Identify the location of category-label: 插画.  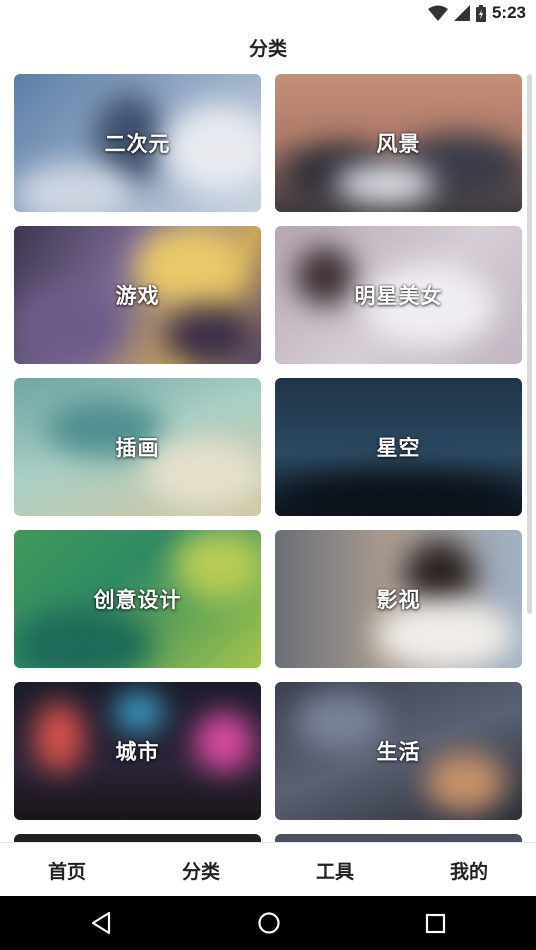
(137, 448).